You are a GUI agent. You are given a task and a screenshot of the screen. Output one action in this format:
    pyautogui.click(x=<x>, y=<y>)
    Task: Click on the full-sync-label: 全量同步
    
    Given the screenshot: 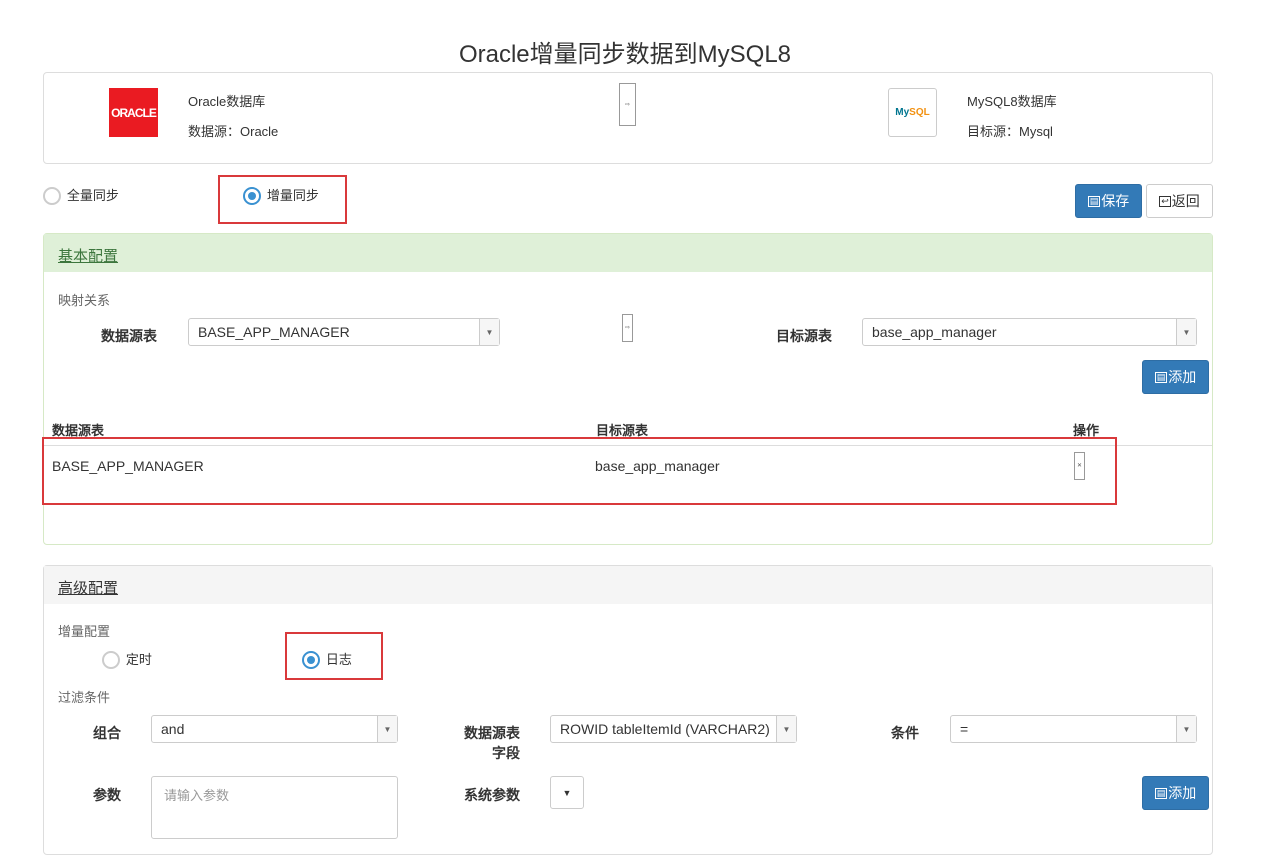 What is the action you would take?
    pyautogui.click(x=92, y=195)
    